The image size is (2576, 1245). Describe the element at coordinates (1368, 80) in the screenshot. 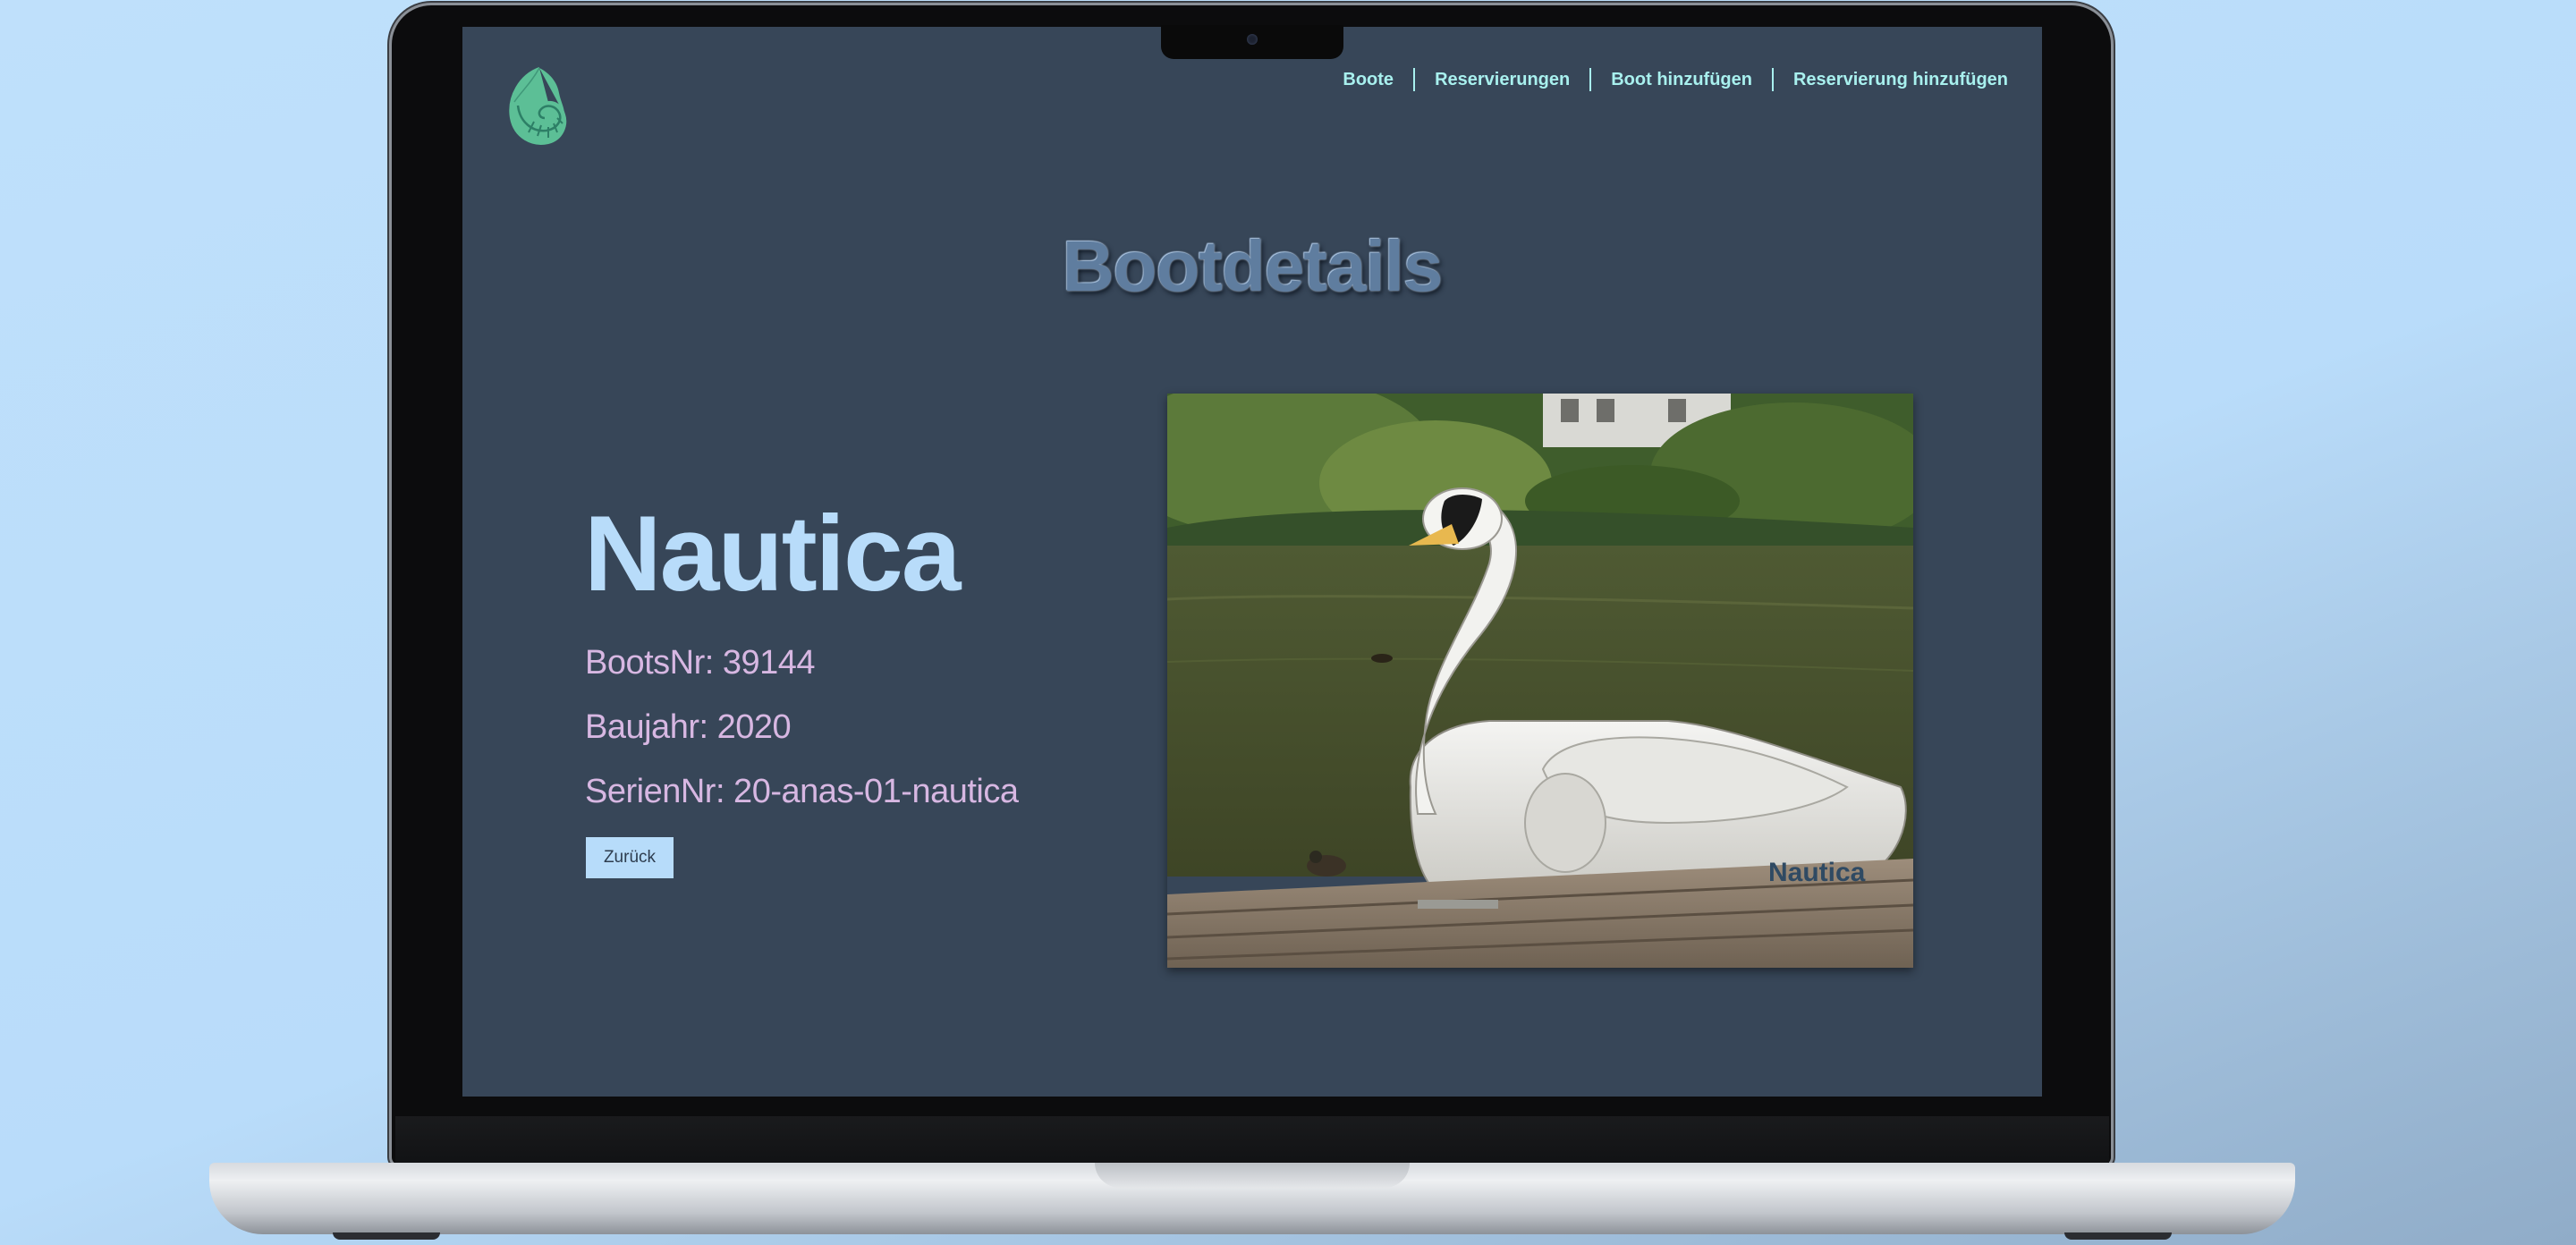

I see `nav-link-boote: Boote` at that location.